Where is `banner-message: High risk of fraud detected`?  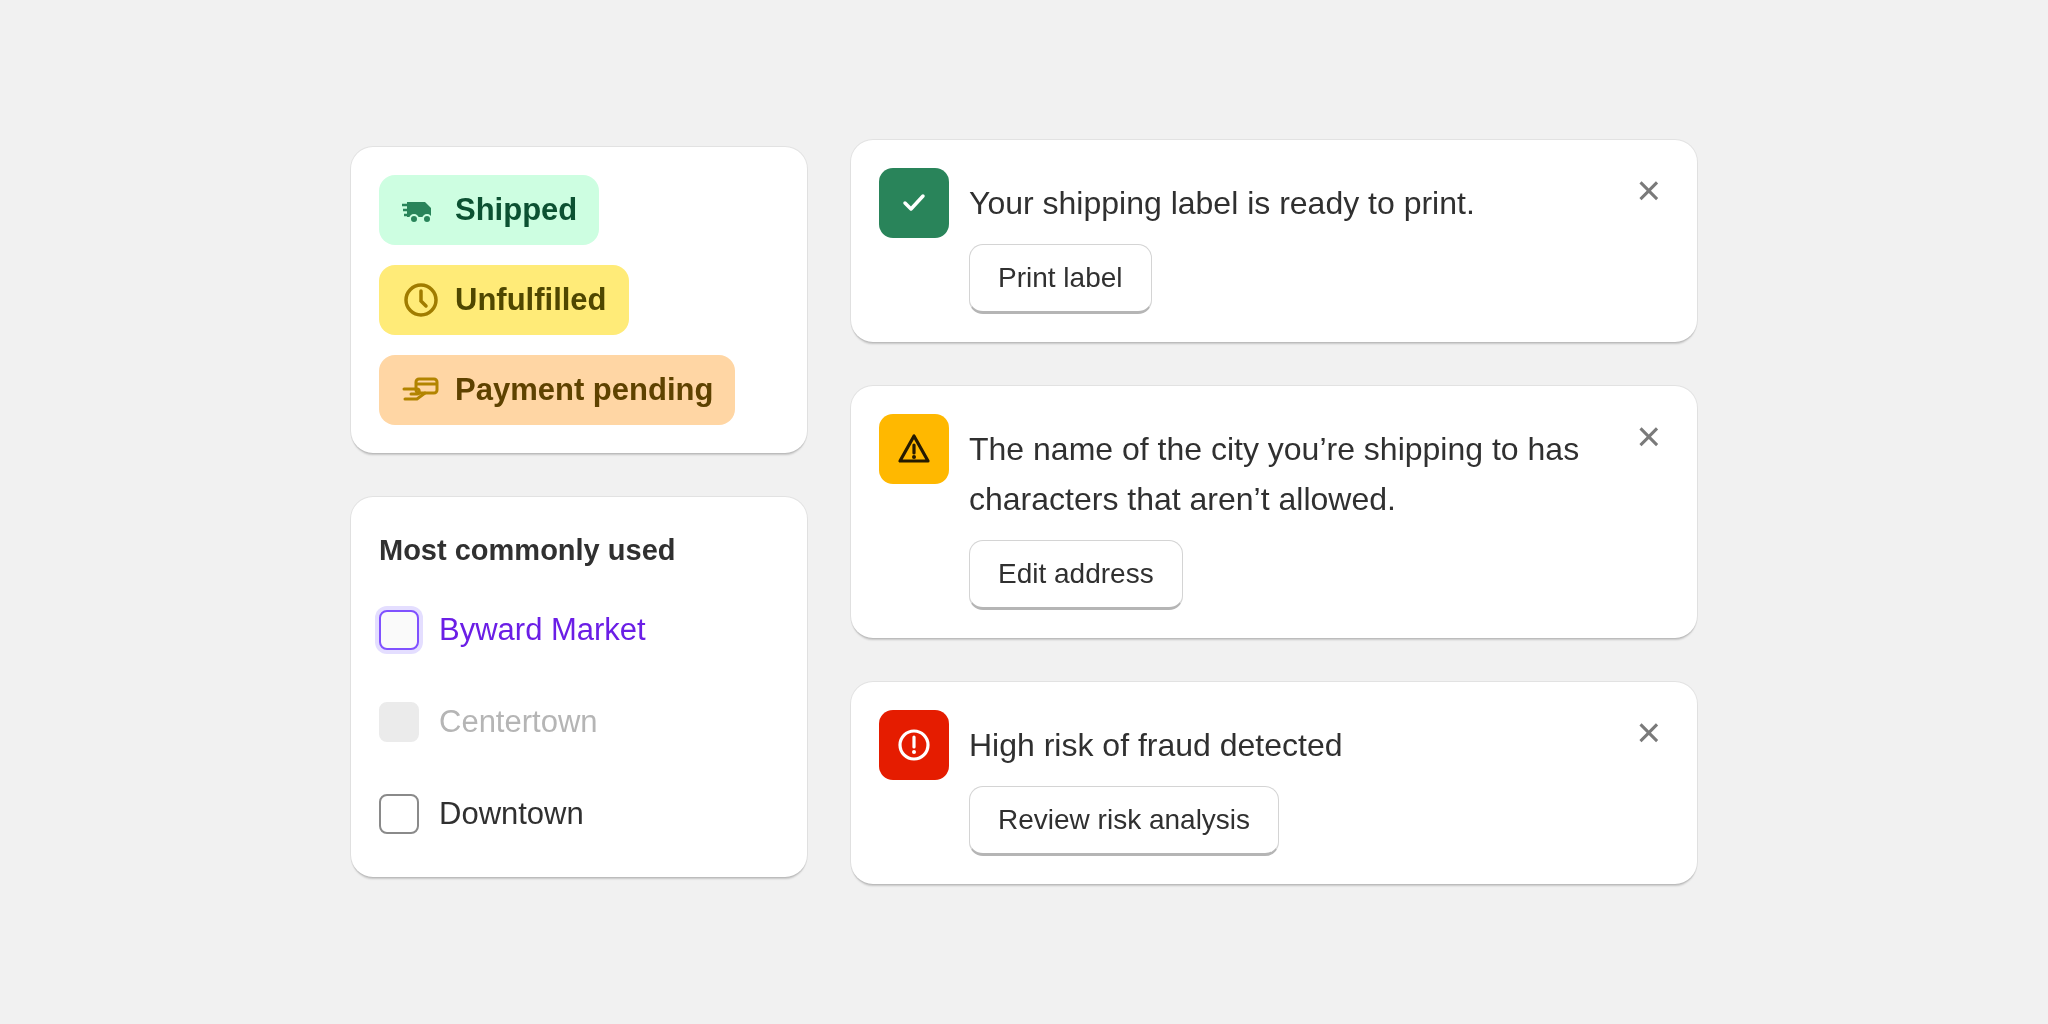
banner-message: High risk of fraud detected is located at coordinates (1156, 745).